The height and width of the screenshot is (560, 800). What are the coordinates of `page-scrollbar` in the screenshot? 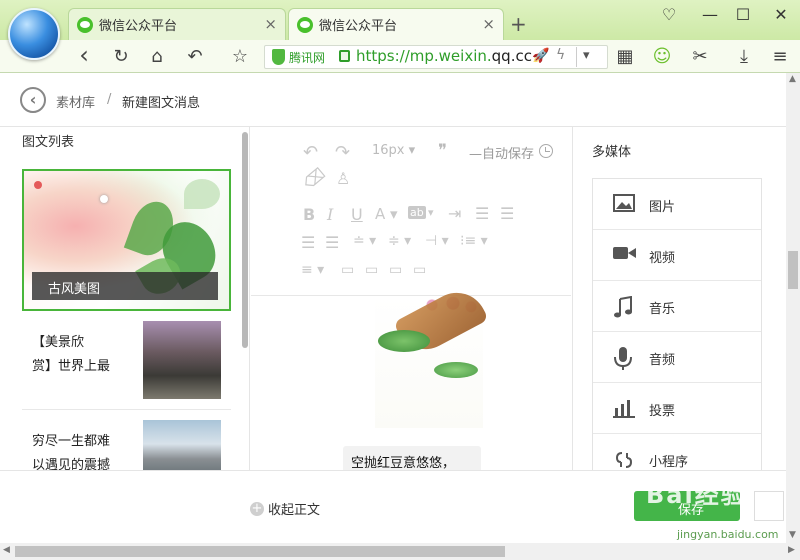 It's located at (793, 308).